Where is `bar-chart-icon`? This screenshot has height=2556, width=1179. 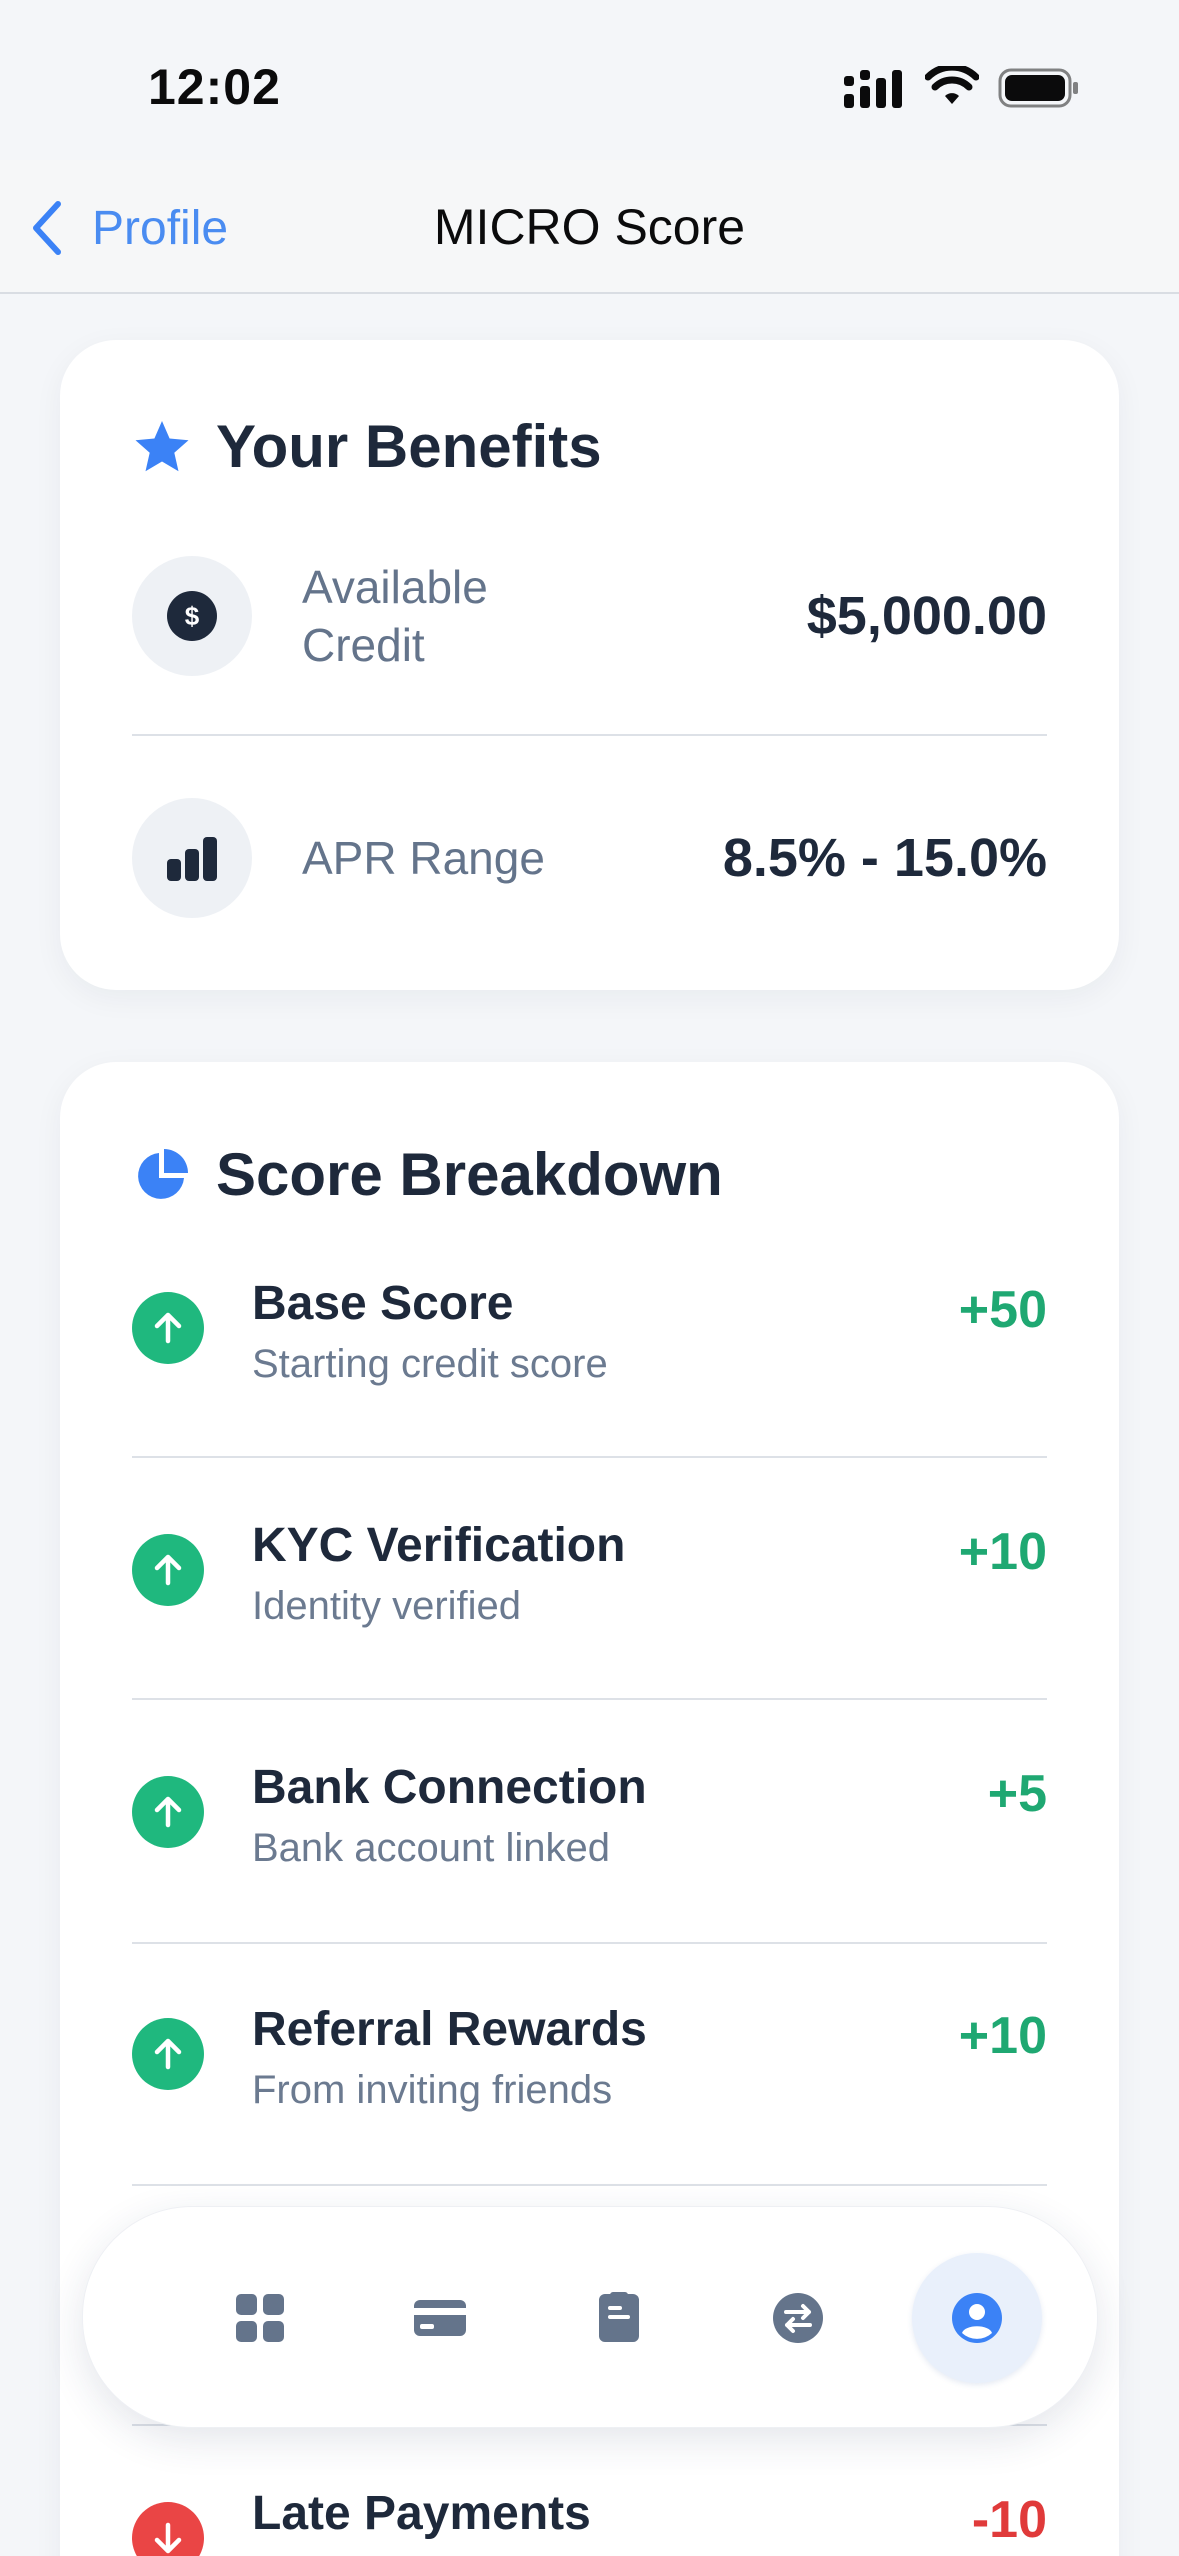 bar-chart-icon is located at coordinates (192, 859).